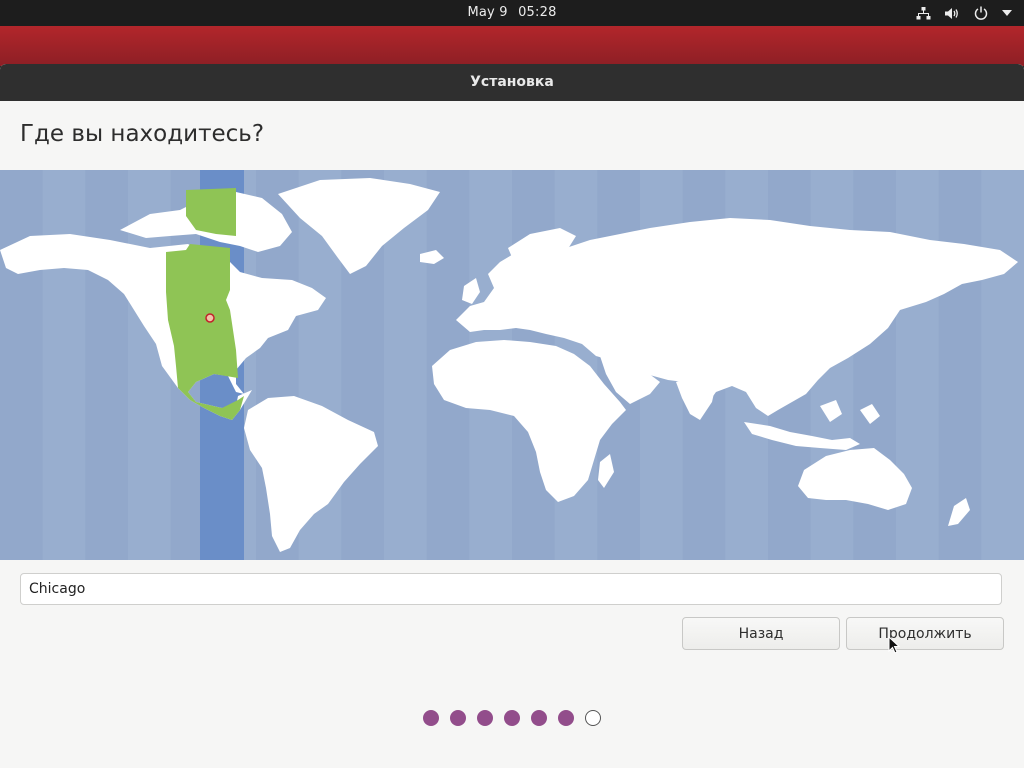 The width and height of the screenshot is (1024, 768). What do you see at coordinates (964, 13) in the screenshot?
I see `system-tray` at bounding box center [964, 13].